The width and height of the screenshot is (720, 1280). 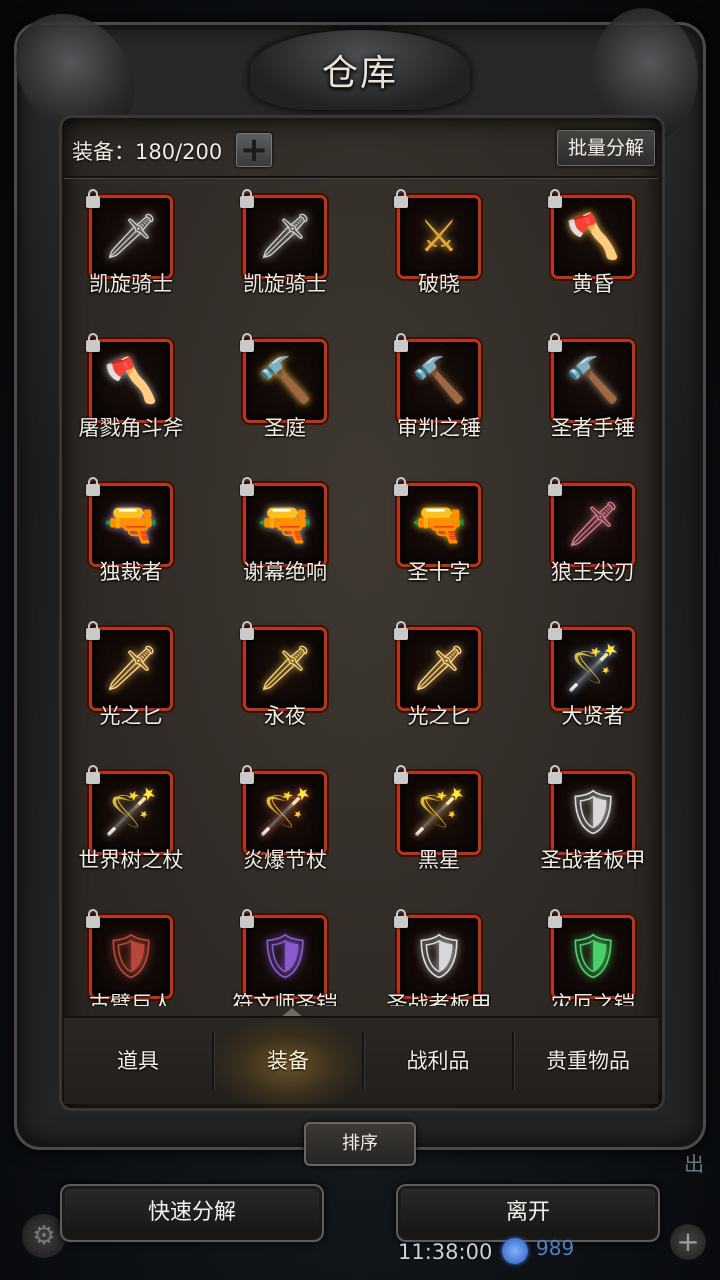 What do you see at coordinates (593, 572) in the screenshot?
I see `item-name: 狼王尖刃` at bounding box center [593, 572].